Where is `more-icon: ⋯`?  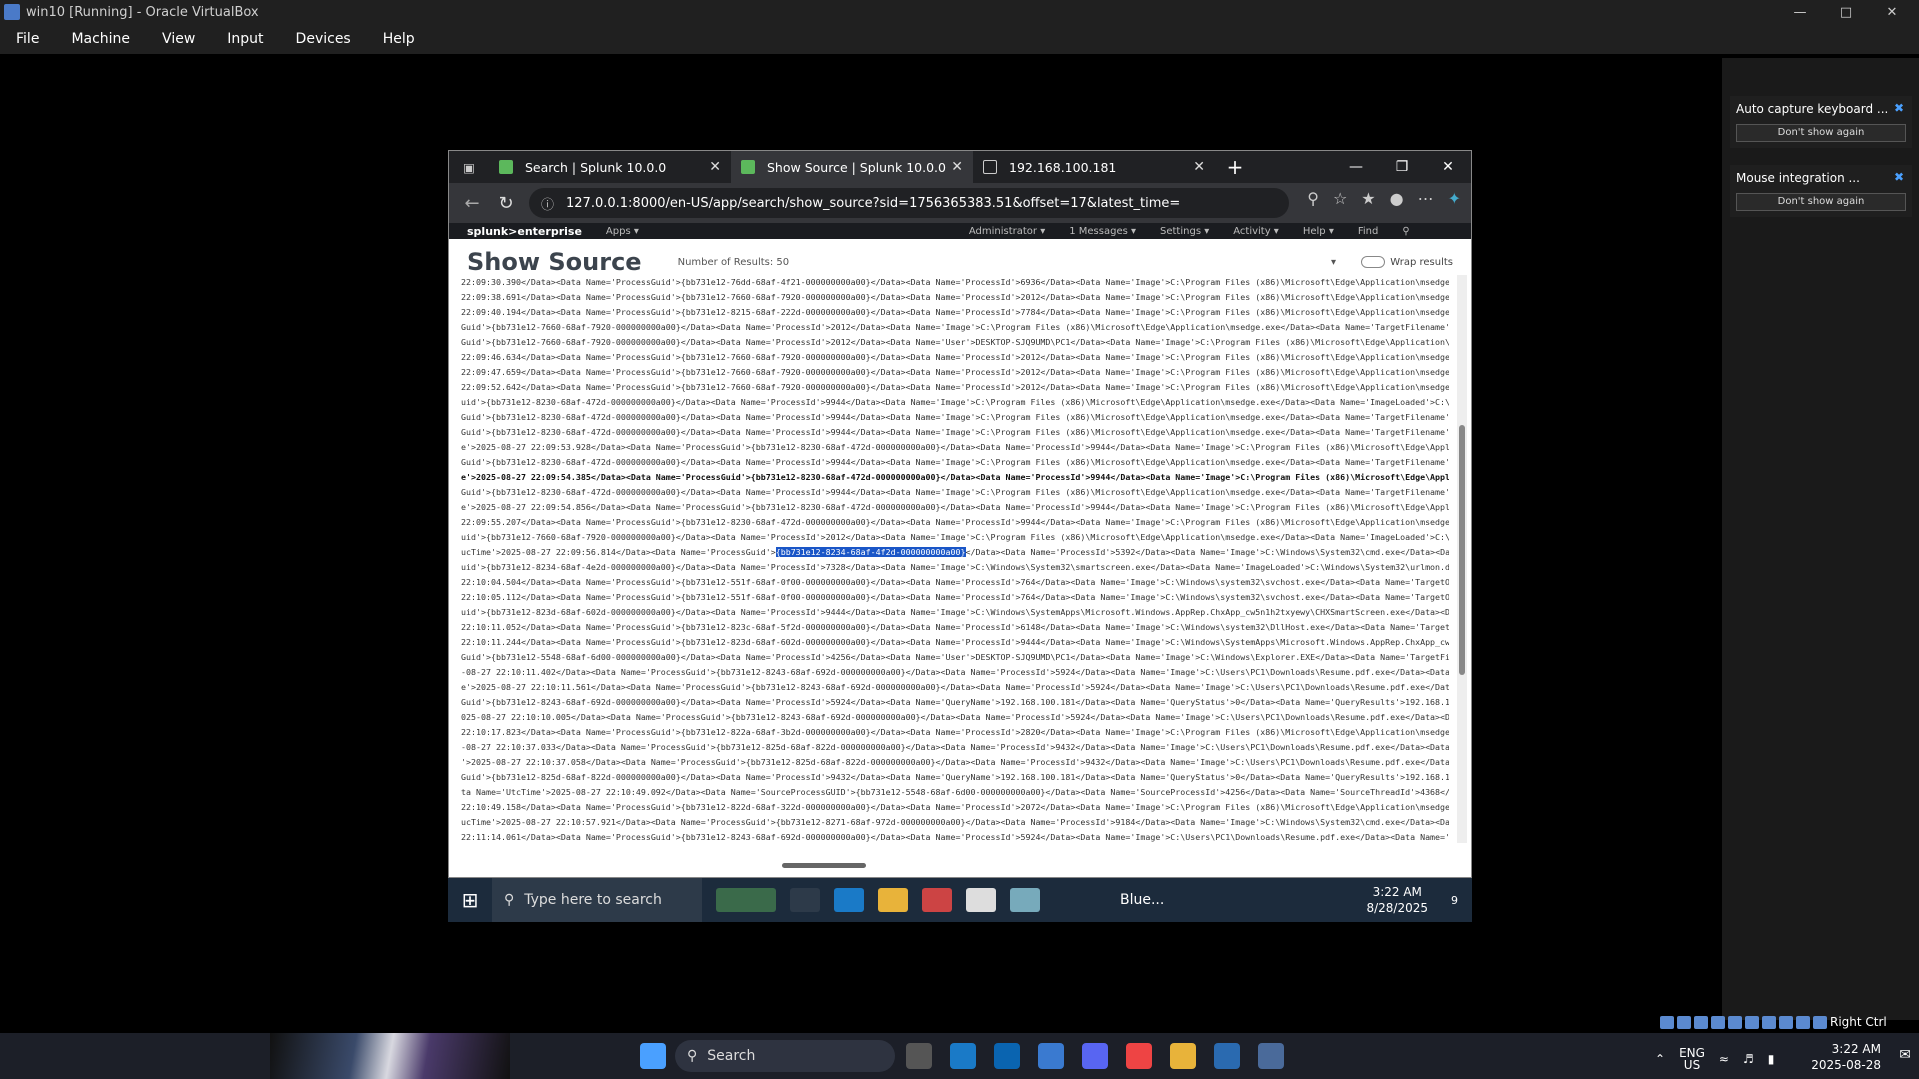
more-icon: ⋯ is located at coordinates (1426, 198).